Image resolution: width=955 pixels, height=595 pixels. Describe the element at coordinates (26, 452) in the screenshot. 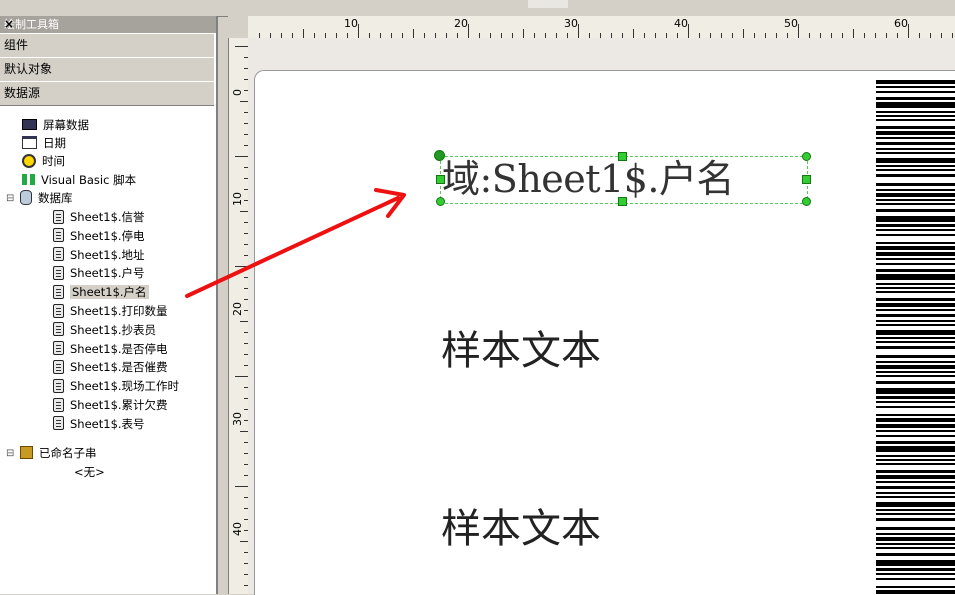

I see `named-strings-icon` at that location.